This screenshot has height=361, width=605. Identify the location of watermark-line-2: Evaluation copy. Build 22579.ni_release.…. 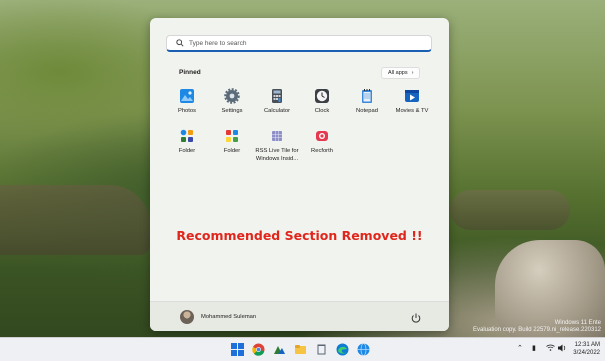
(537, 330).